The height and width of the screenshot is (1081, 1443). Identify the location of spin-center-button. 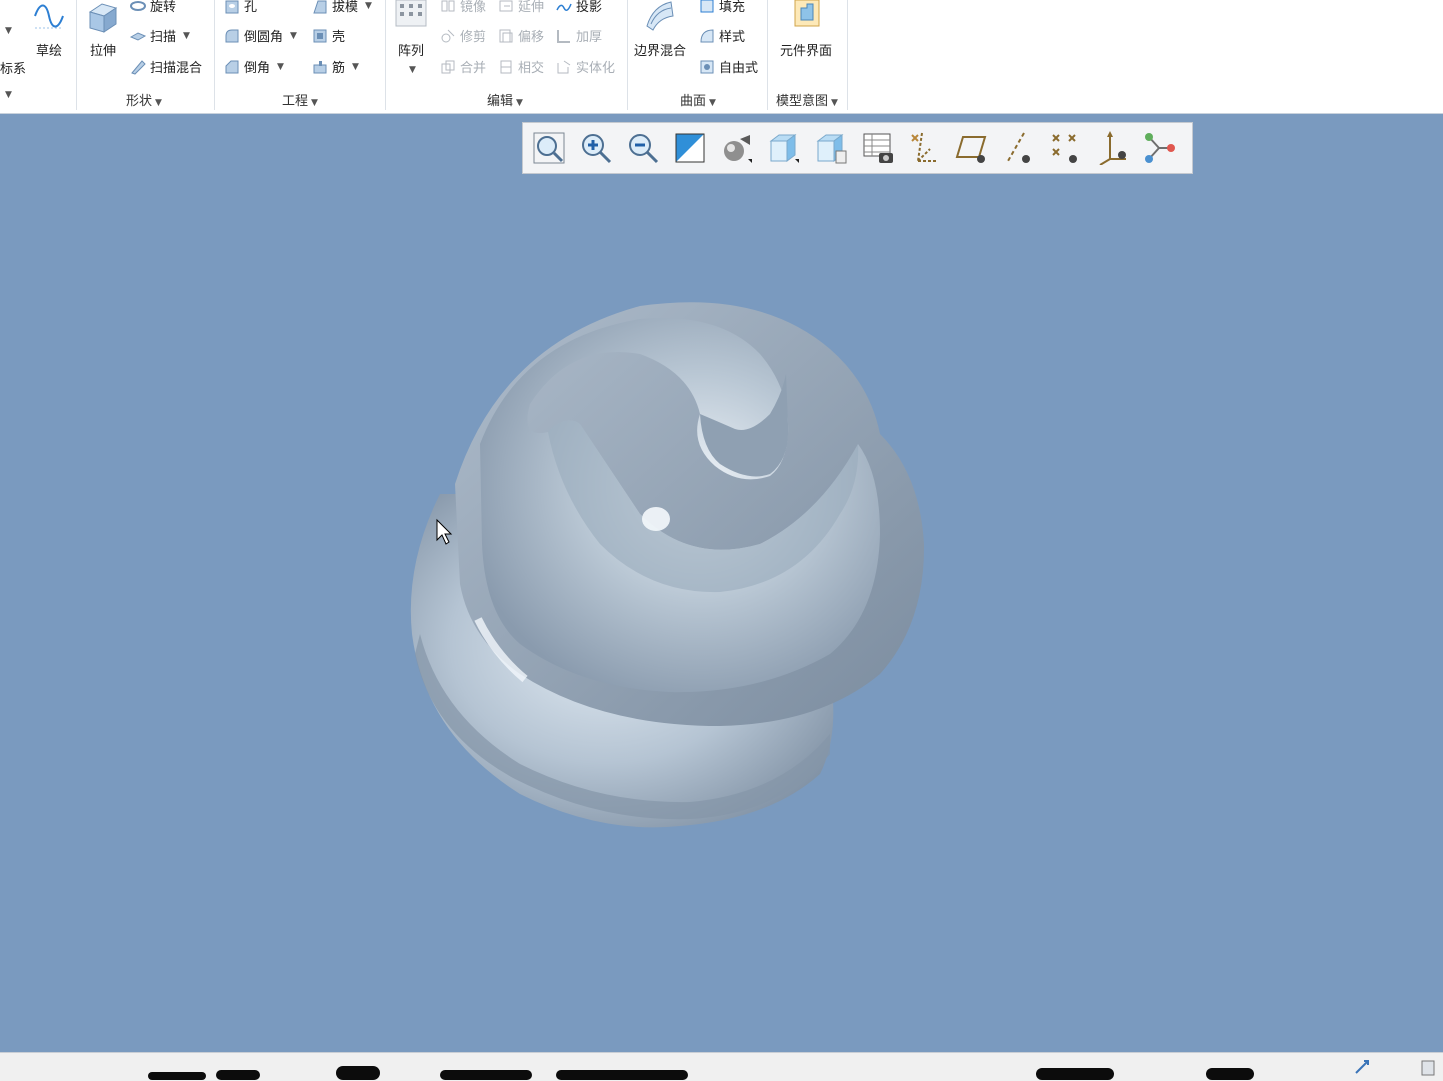
(1160, 148).